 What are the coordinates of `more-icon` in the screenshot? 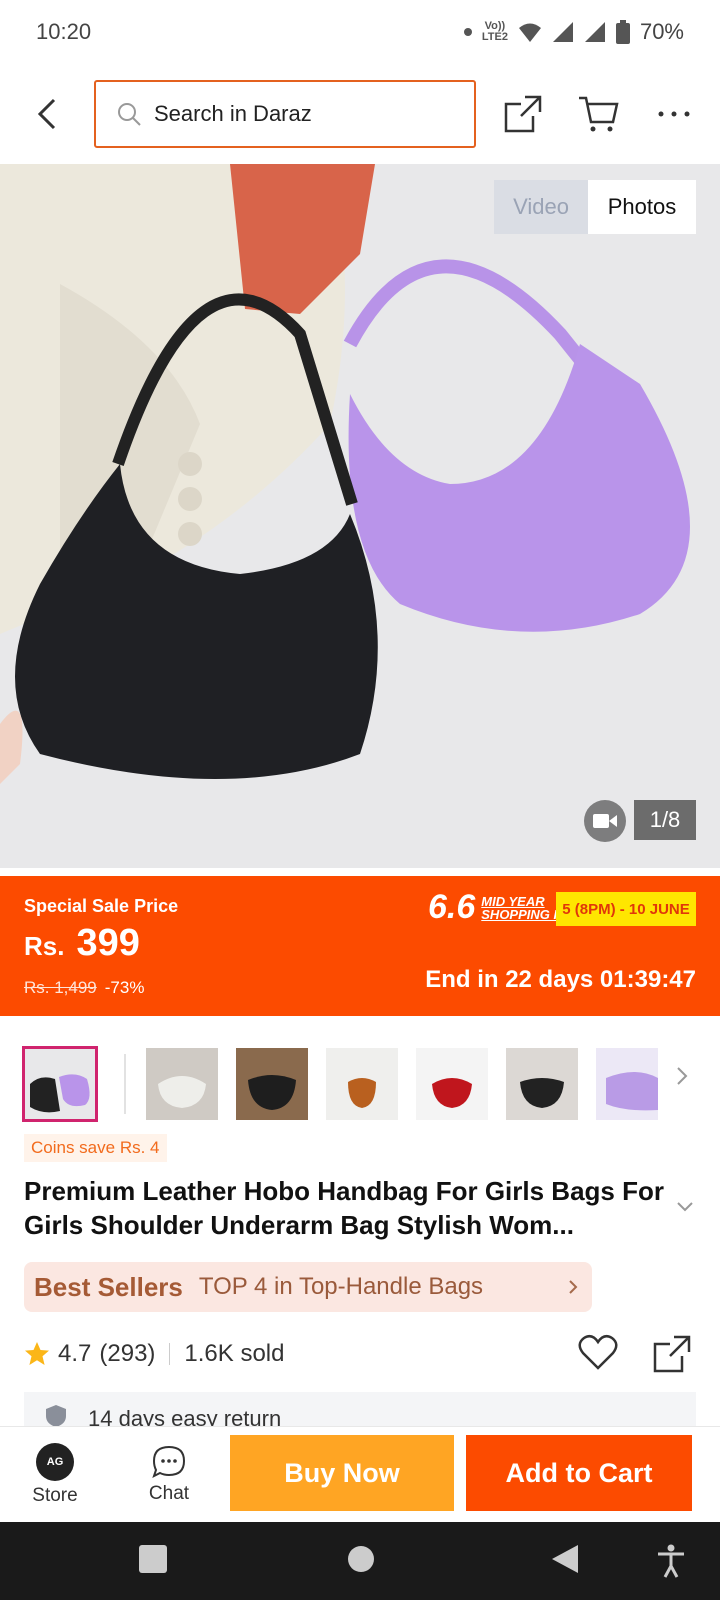 It's located at (674, 114).